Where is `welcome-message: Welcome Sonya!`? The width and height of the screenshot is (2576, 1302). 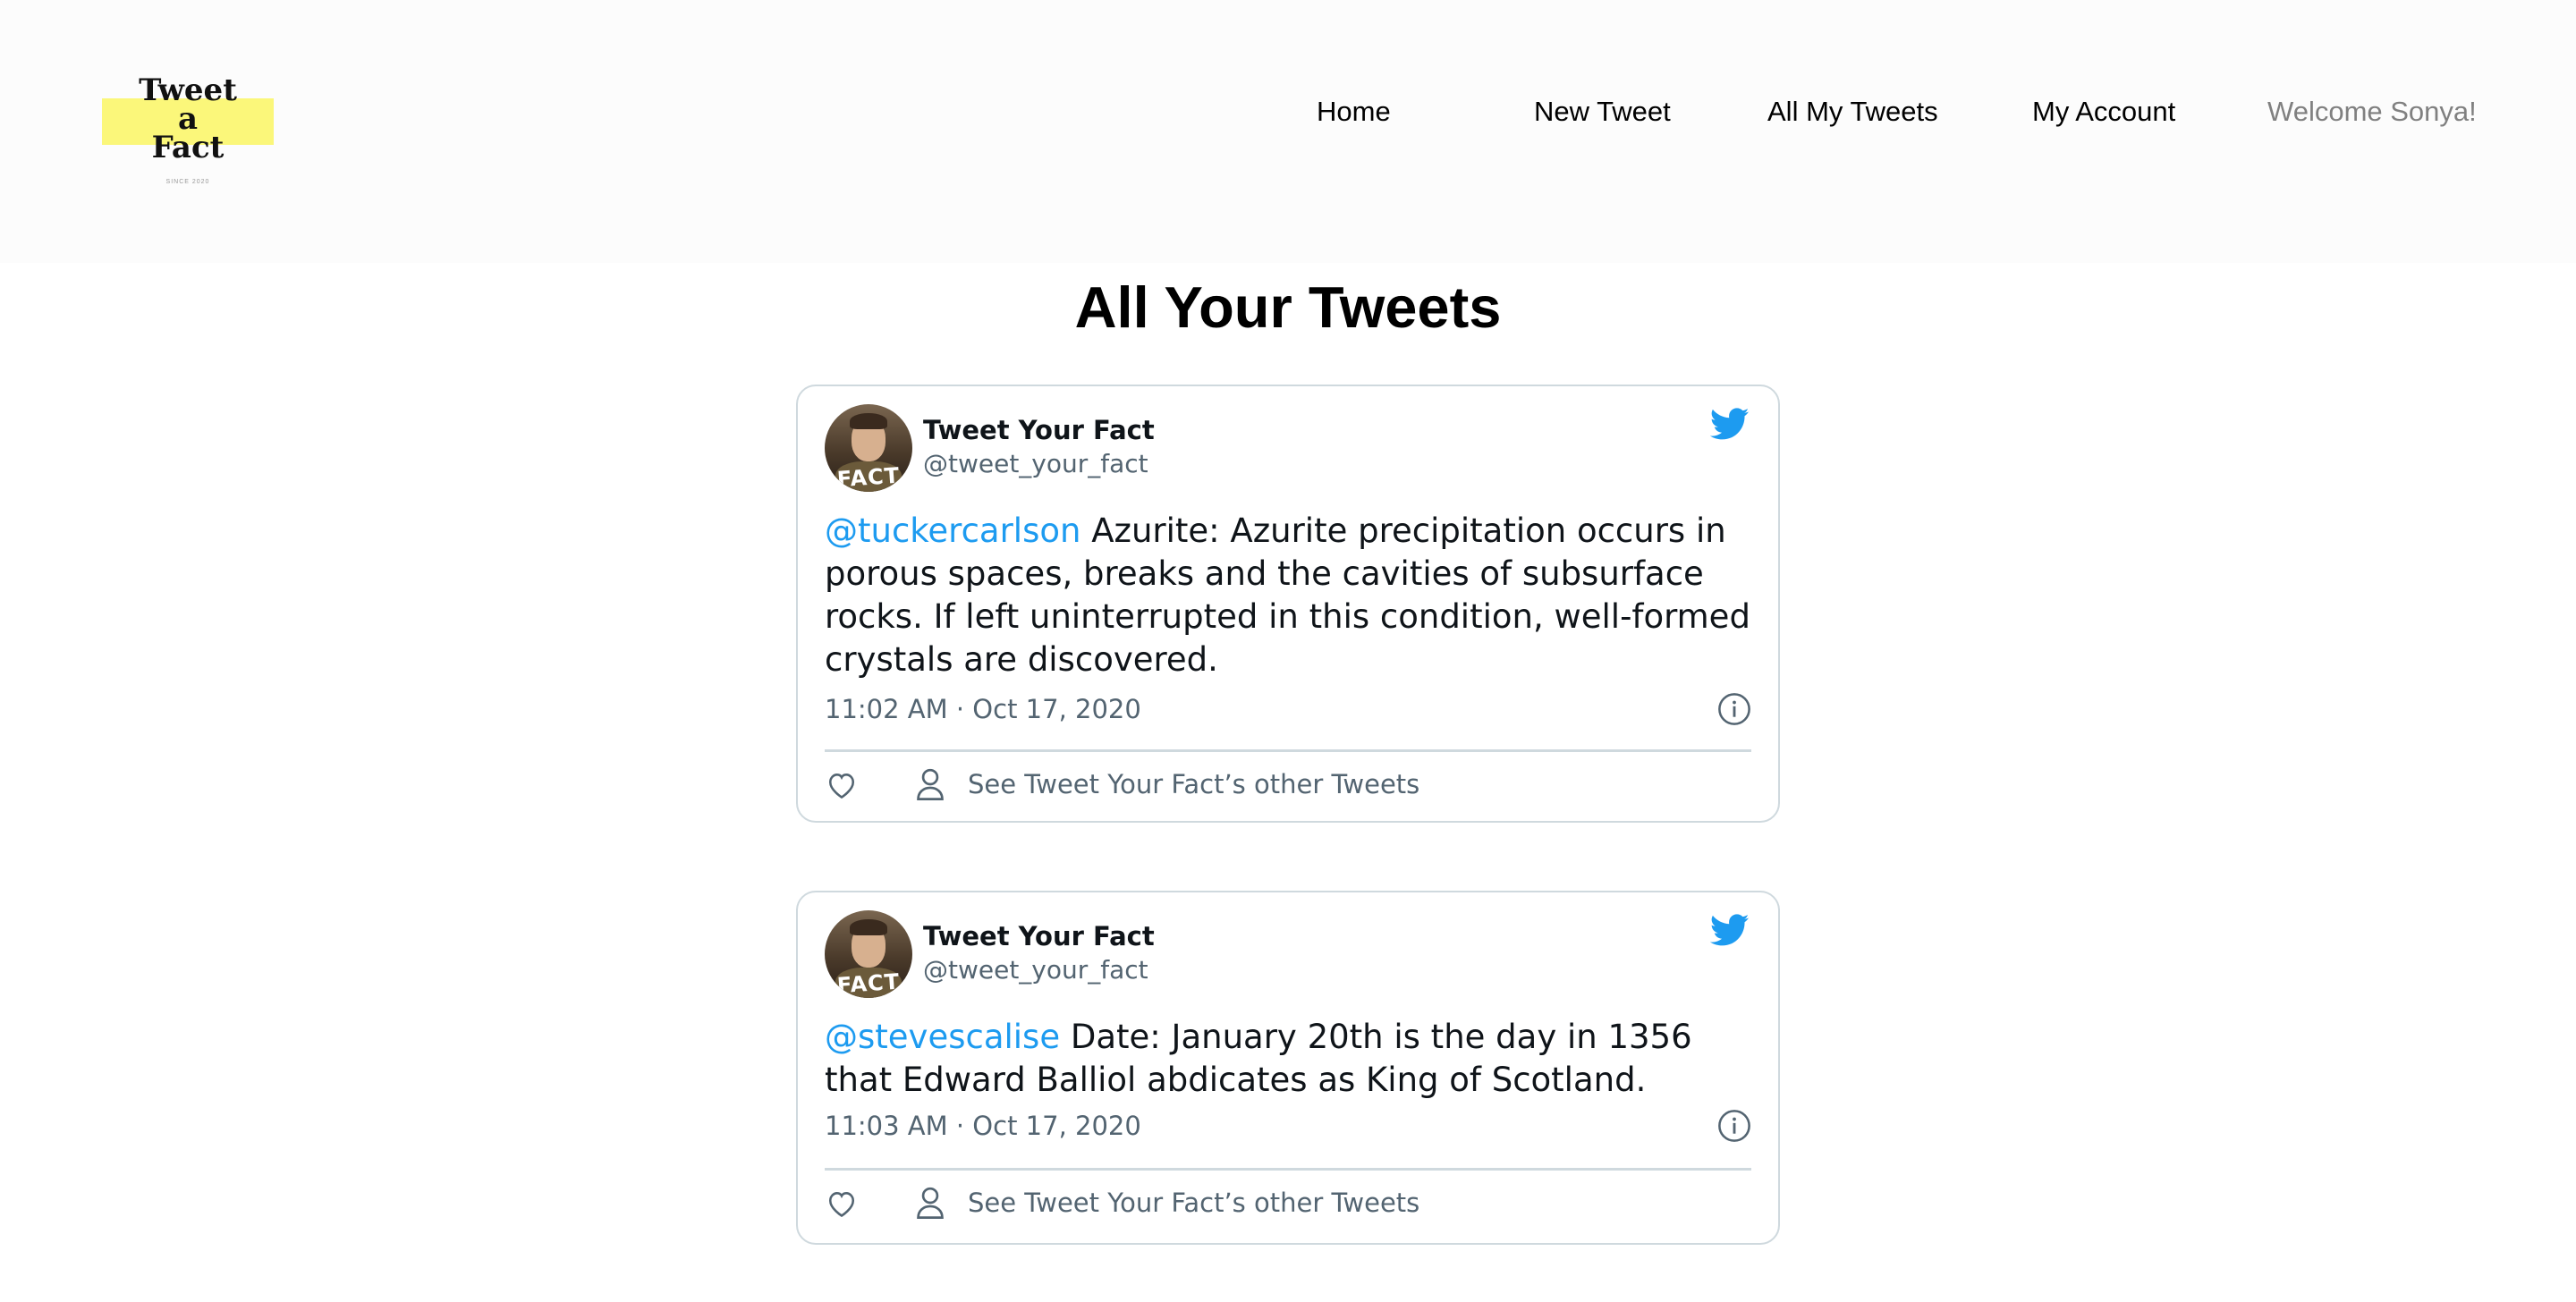
welcome-message: Welcome Sonya! is located at coordinates (2372, 111).